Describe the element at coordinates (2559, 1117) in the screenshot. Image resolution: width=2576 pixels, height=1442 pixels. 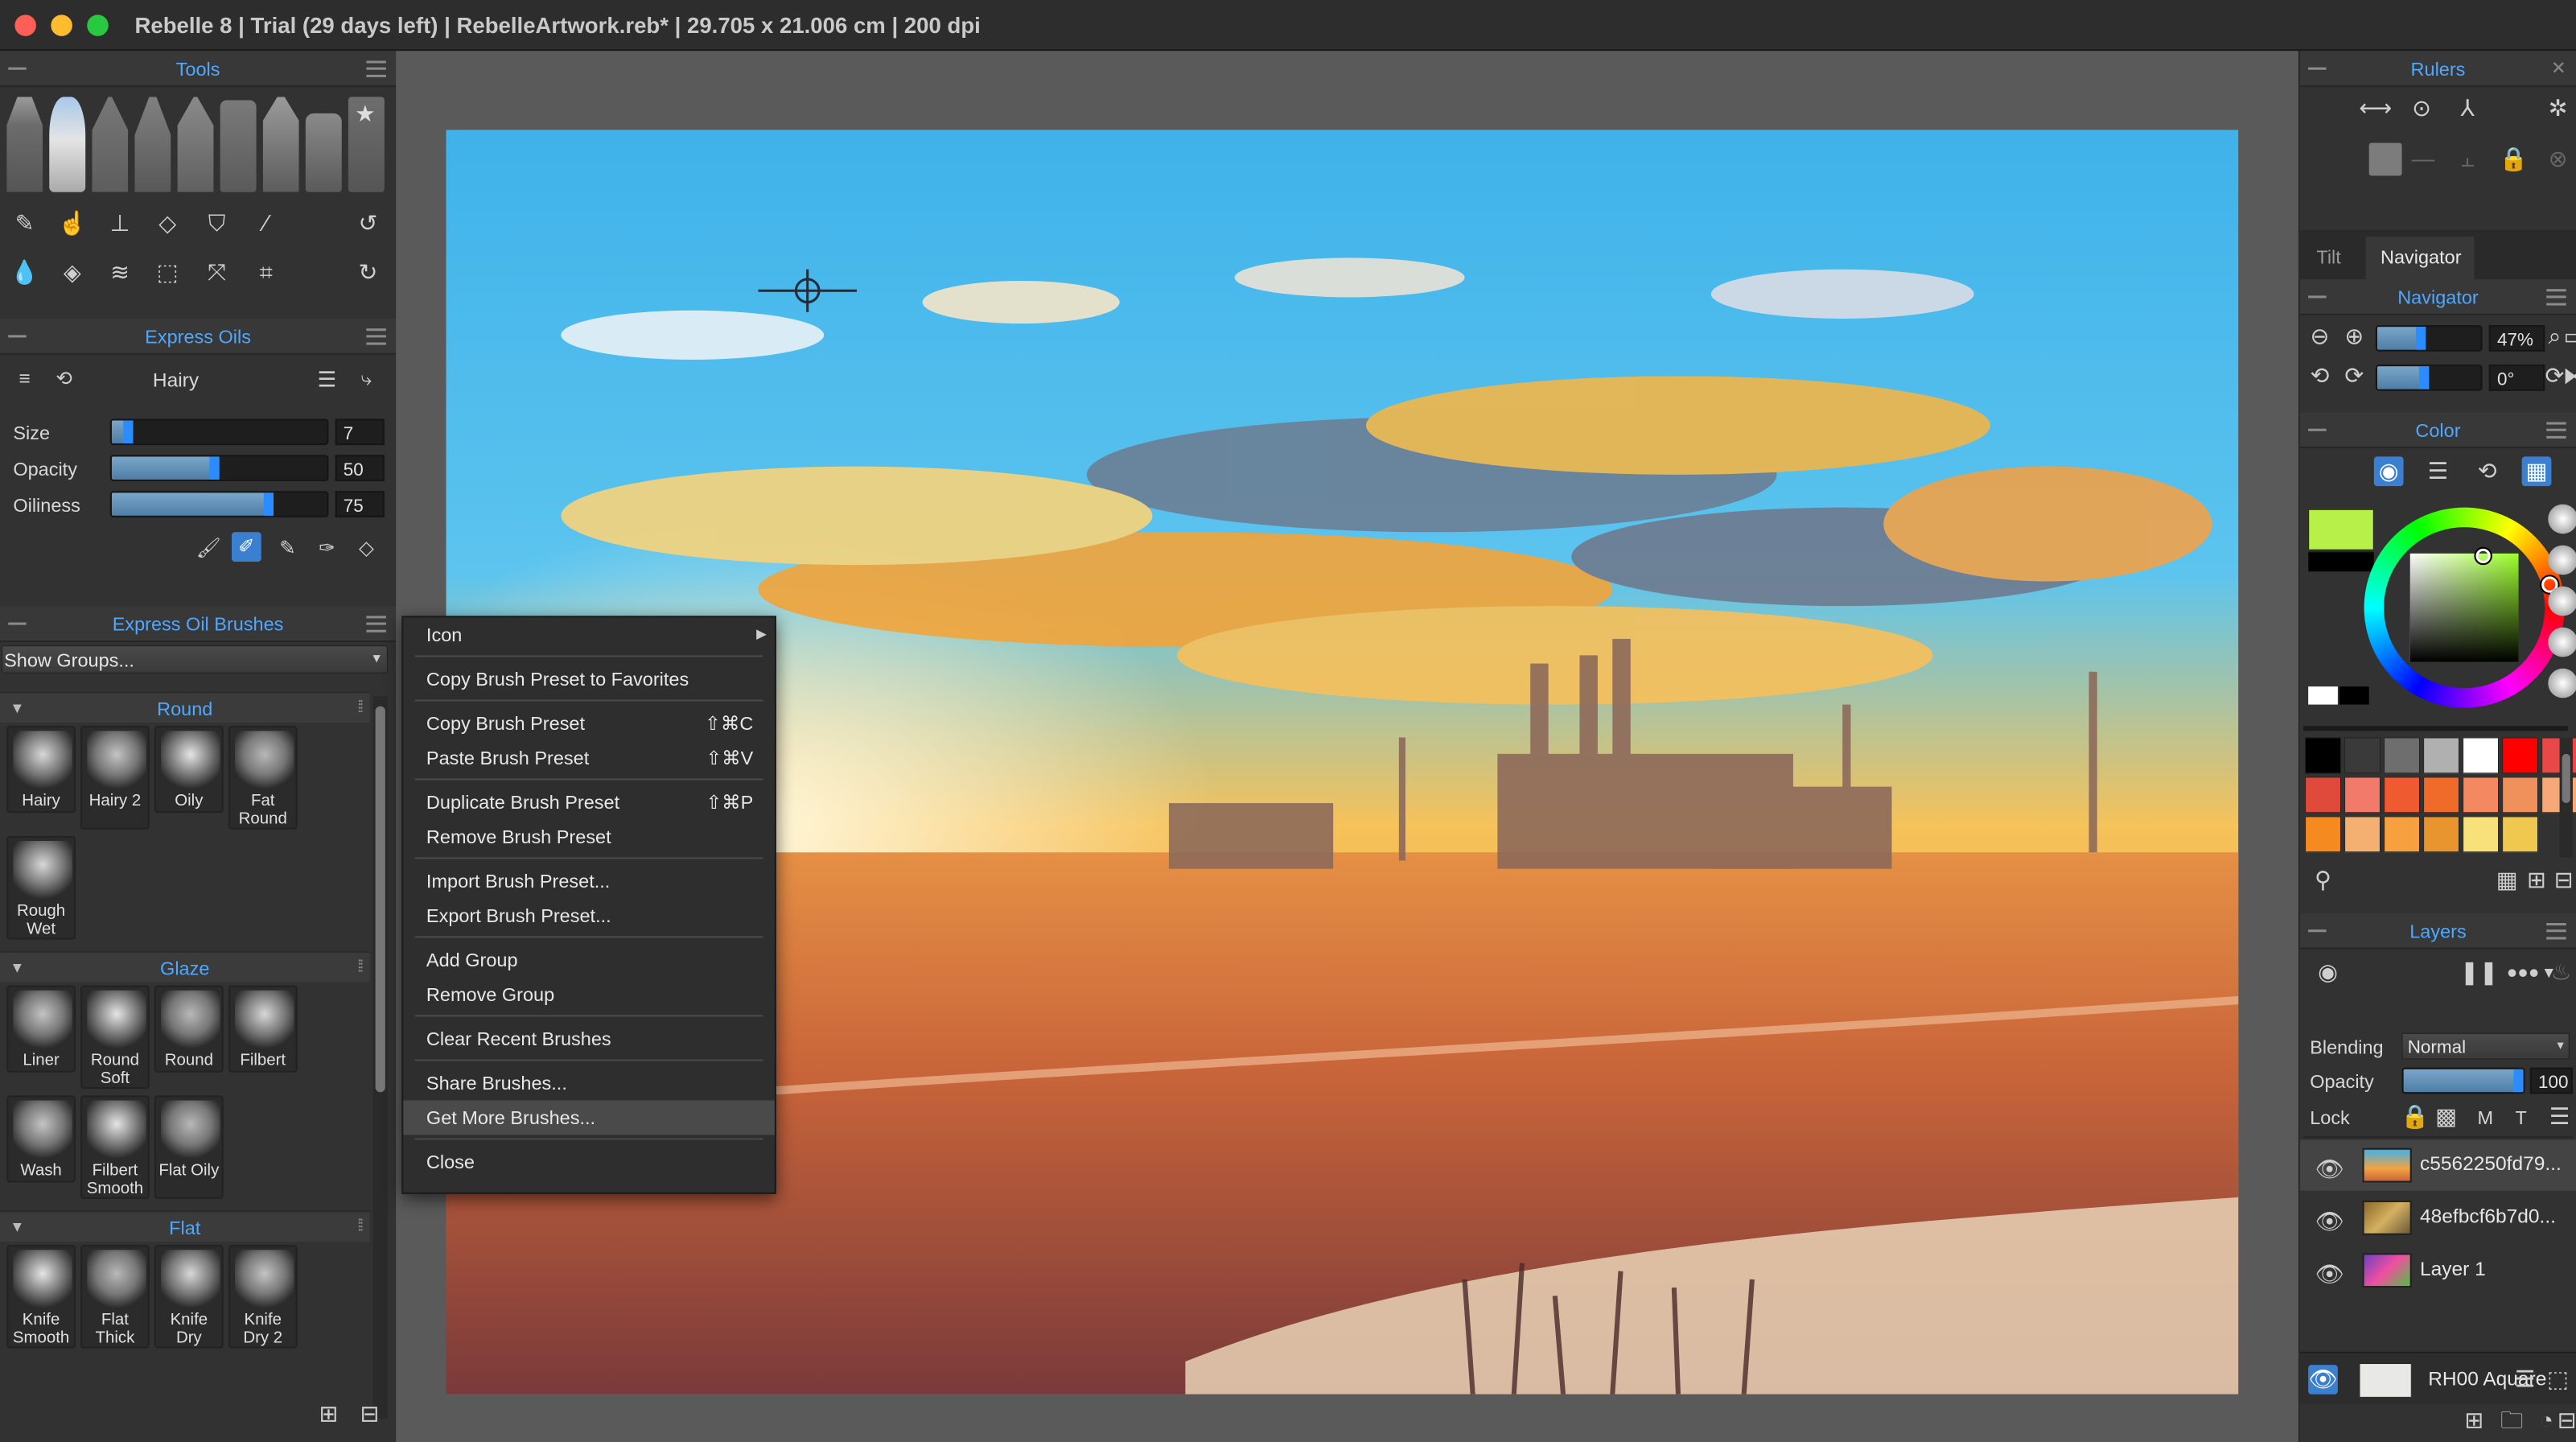
I see `layer-options-icon: ☰` at that location.